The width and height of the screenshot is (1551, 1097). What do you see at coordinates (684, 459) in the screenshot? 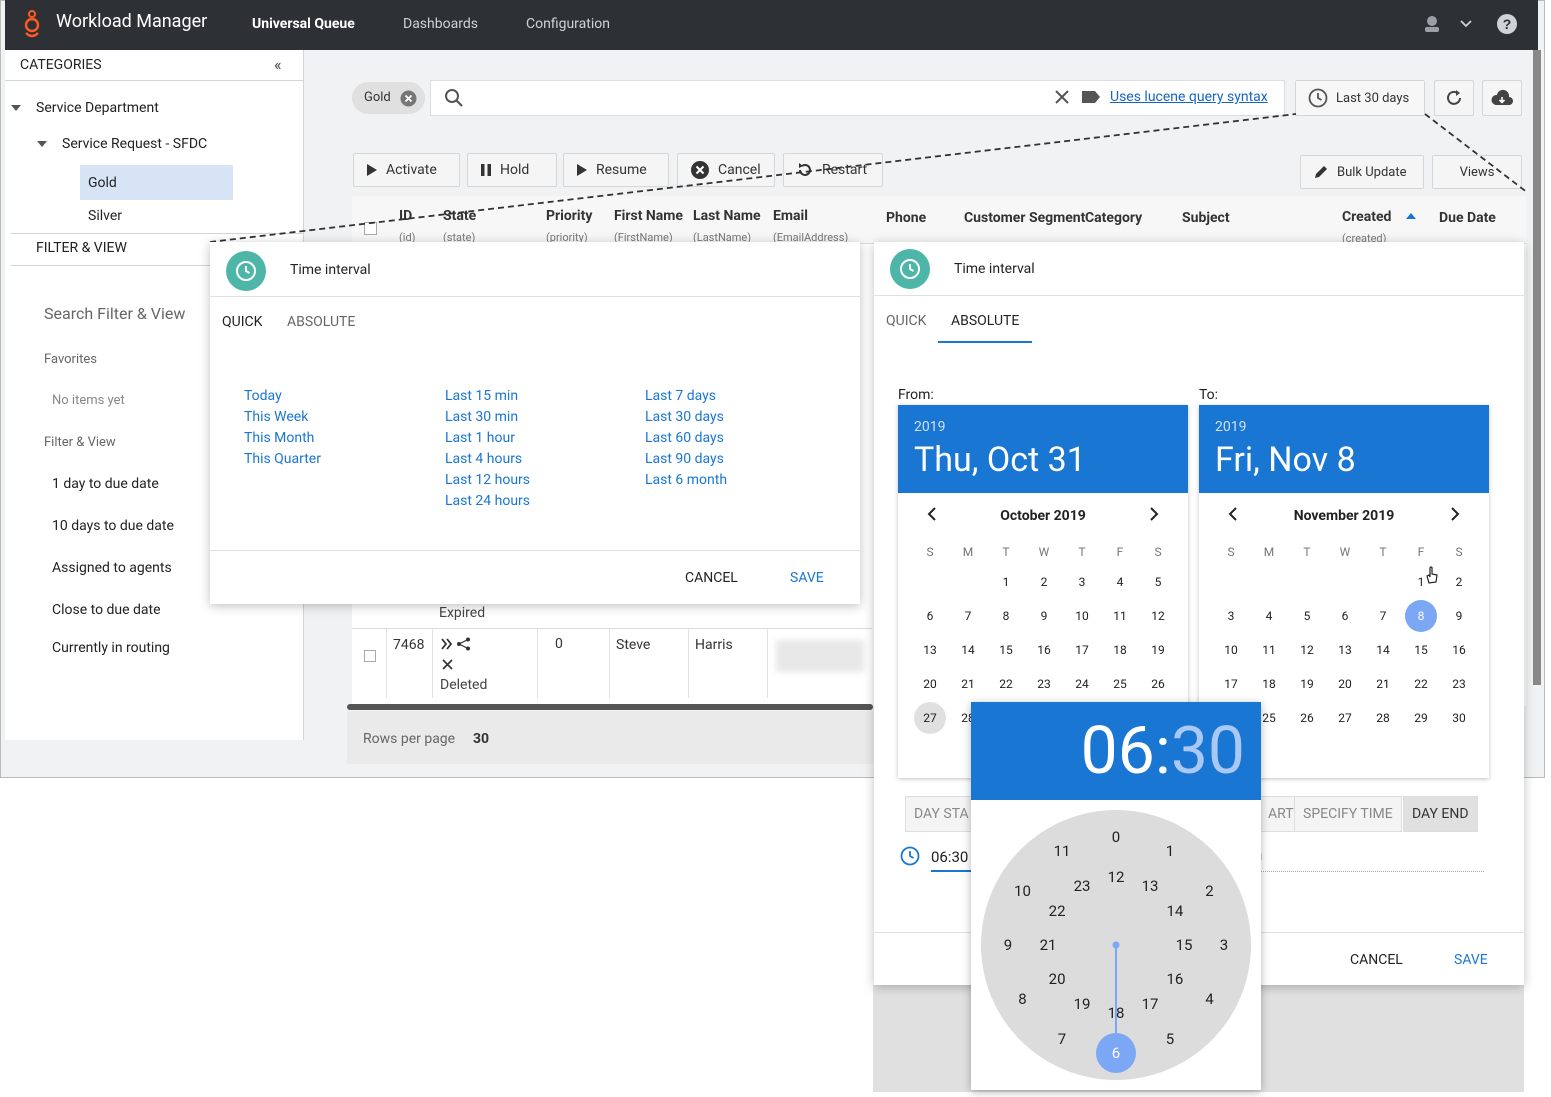
I see `quick-option: Last 90 days` at bounding box center [684, 459].